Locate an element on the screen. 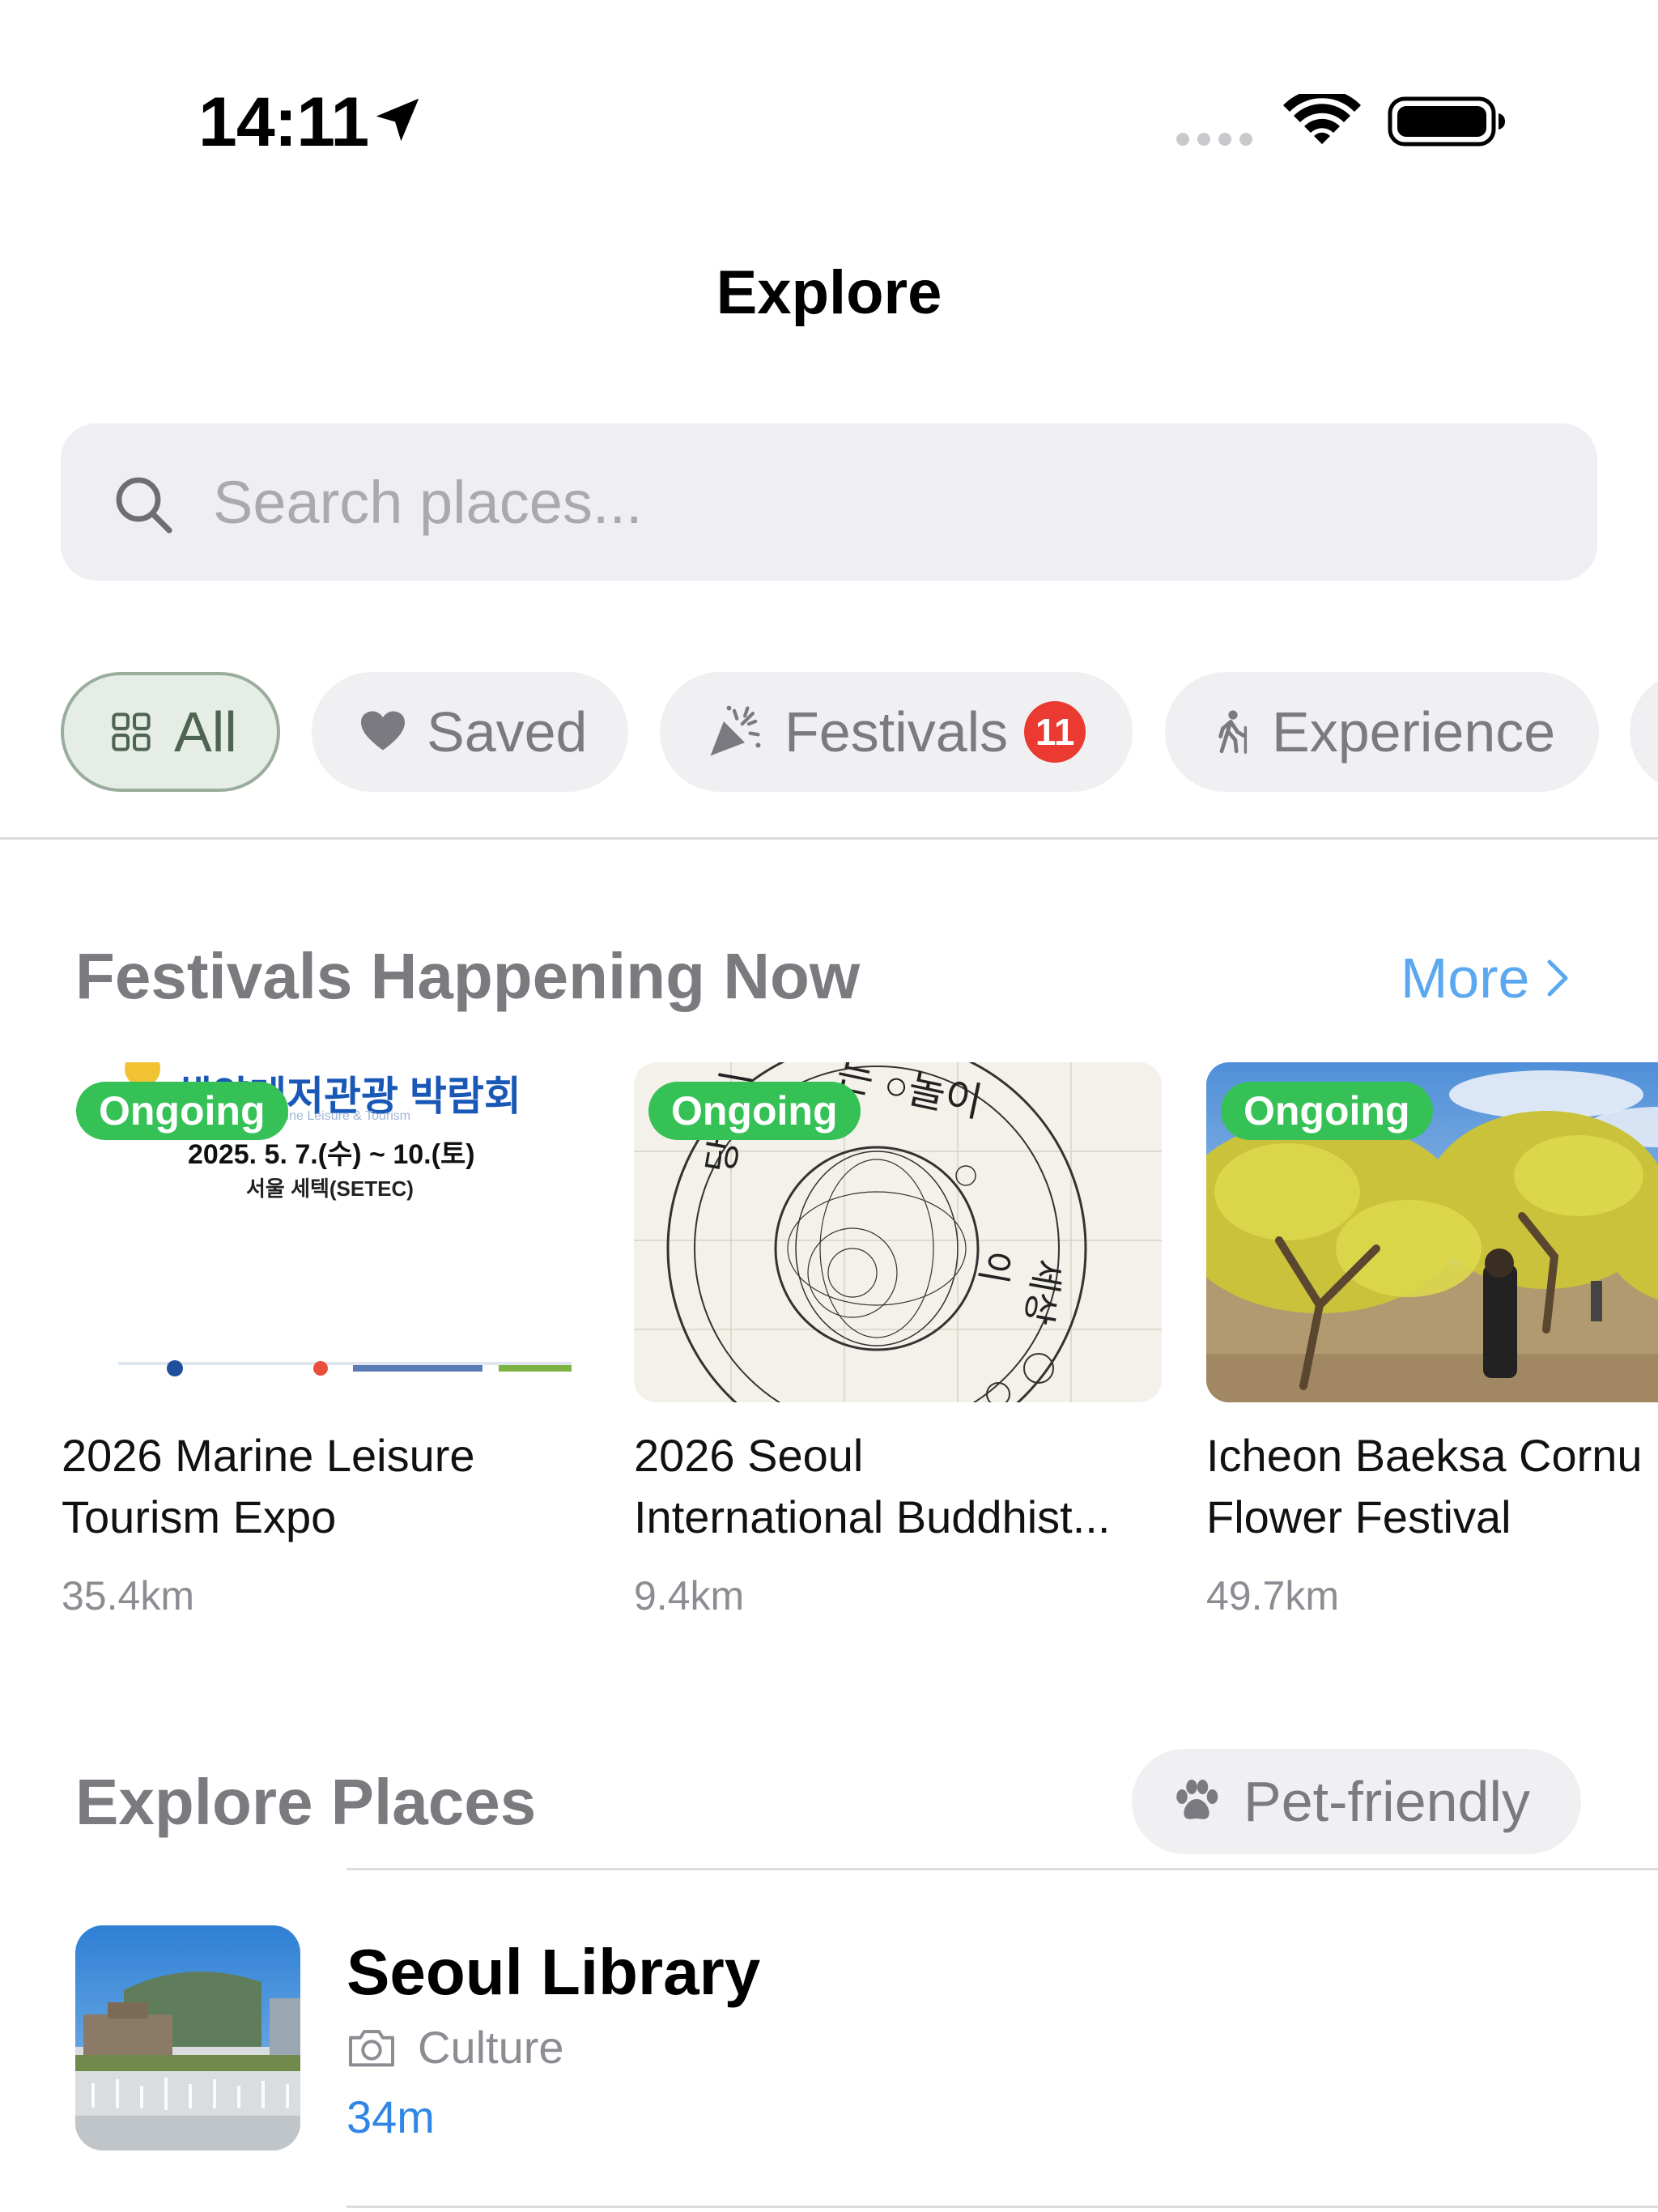 This screenshot has height=2212, width=1658. place-distance: 34m is located at coordinates (390, 2116).